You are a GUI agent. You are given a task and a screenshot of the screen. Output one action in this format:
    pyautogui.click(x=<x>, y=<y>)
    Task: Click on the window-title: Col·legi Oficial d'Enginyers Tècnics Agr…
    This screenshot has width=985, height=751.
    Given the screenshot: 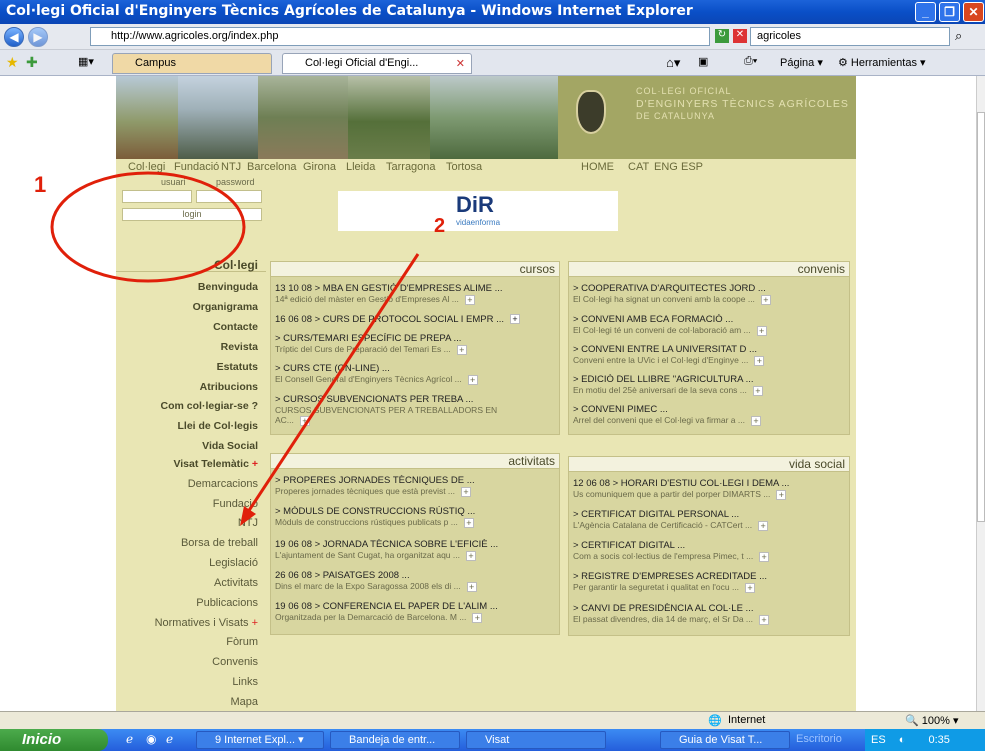 What is the action you would take?
    pyautogui.click(x=349, y=11)
    